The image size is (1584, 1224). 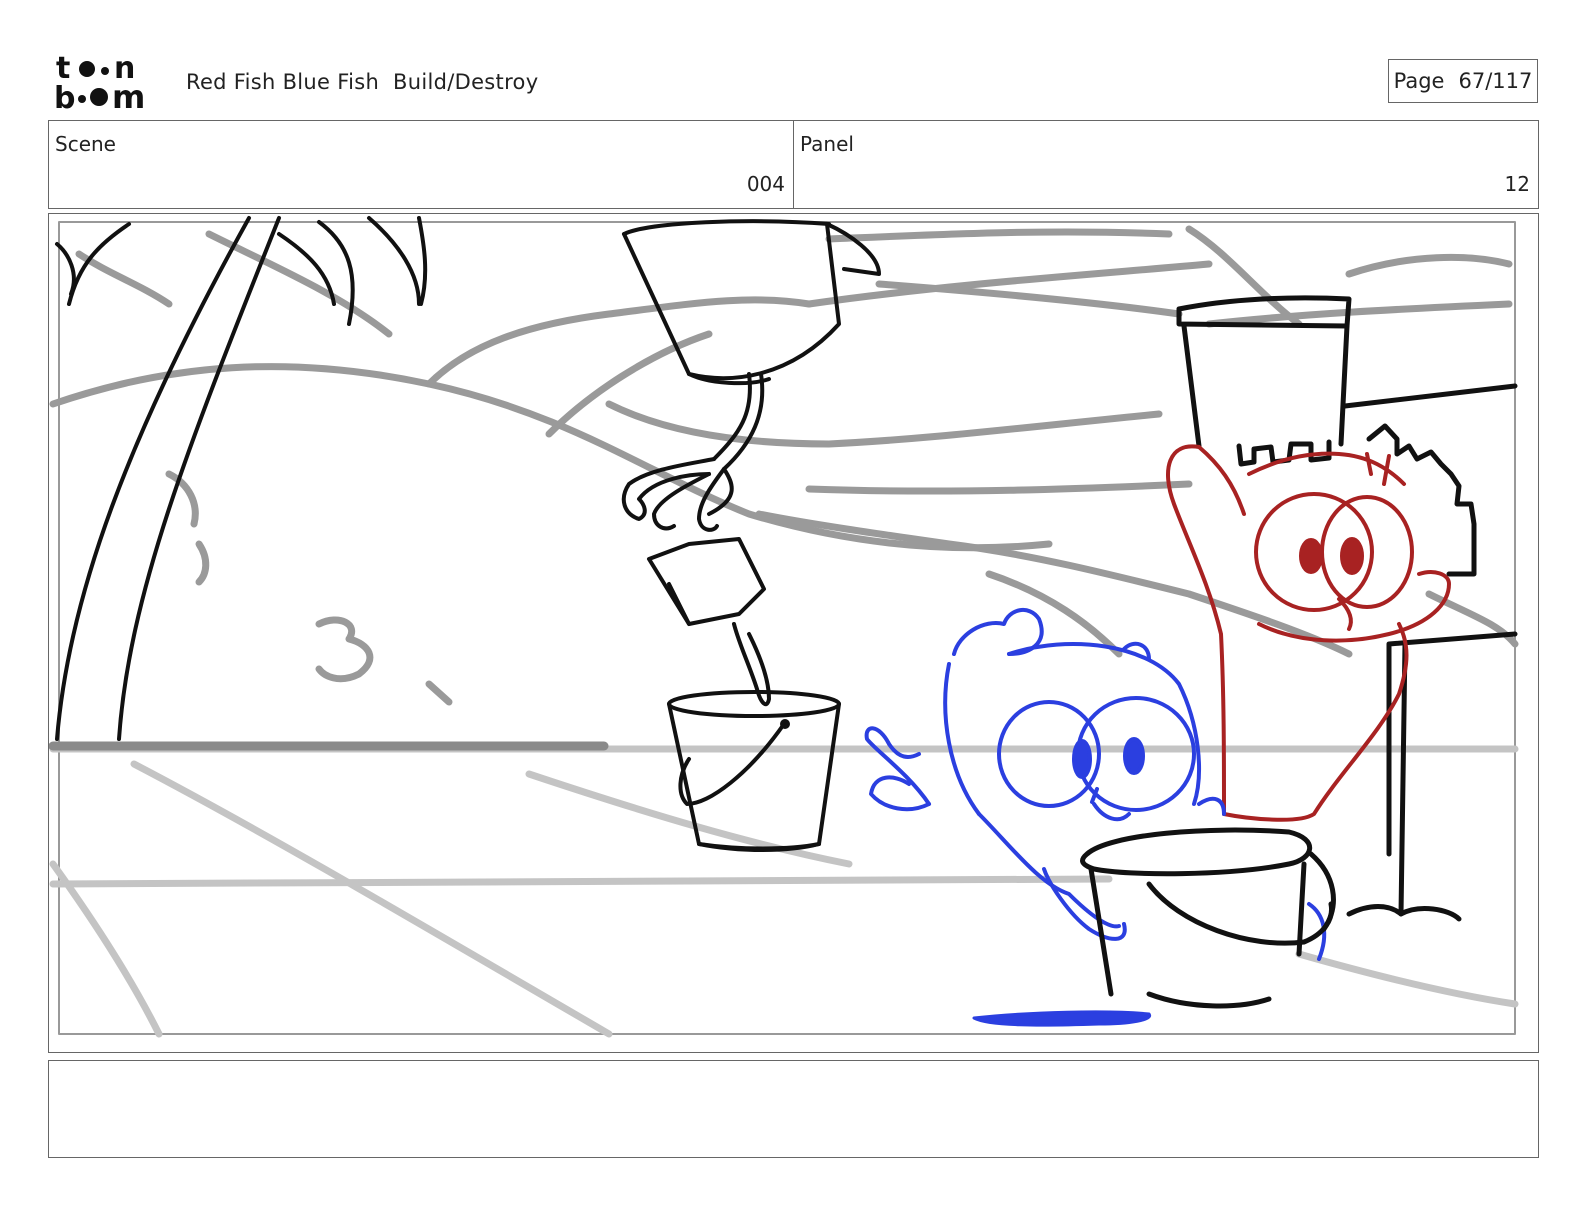 What do you see at coordinates (85, 144) in the screenshot?
I see `scene-label: Scene` at bounding box center [85, 144].